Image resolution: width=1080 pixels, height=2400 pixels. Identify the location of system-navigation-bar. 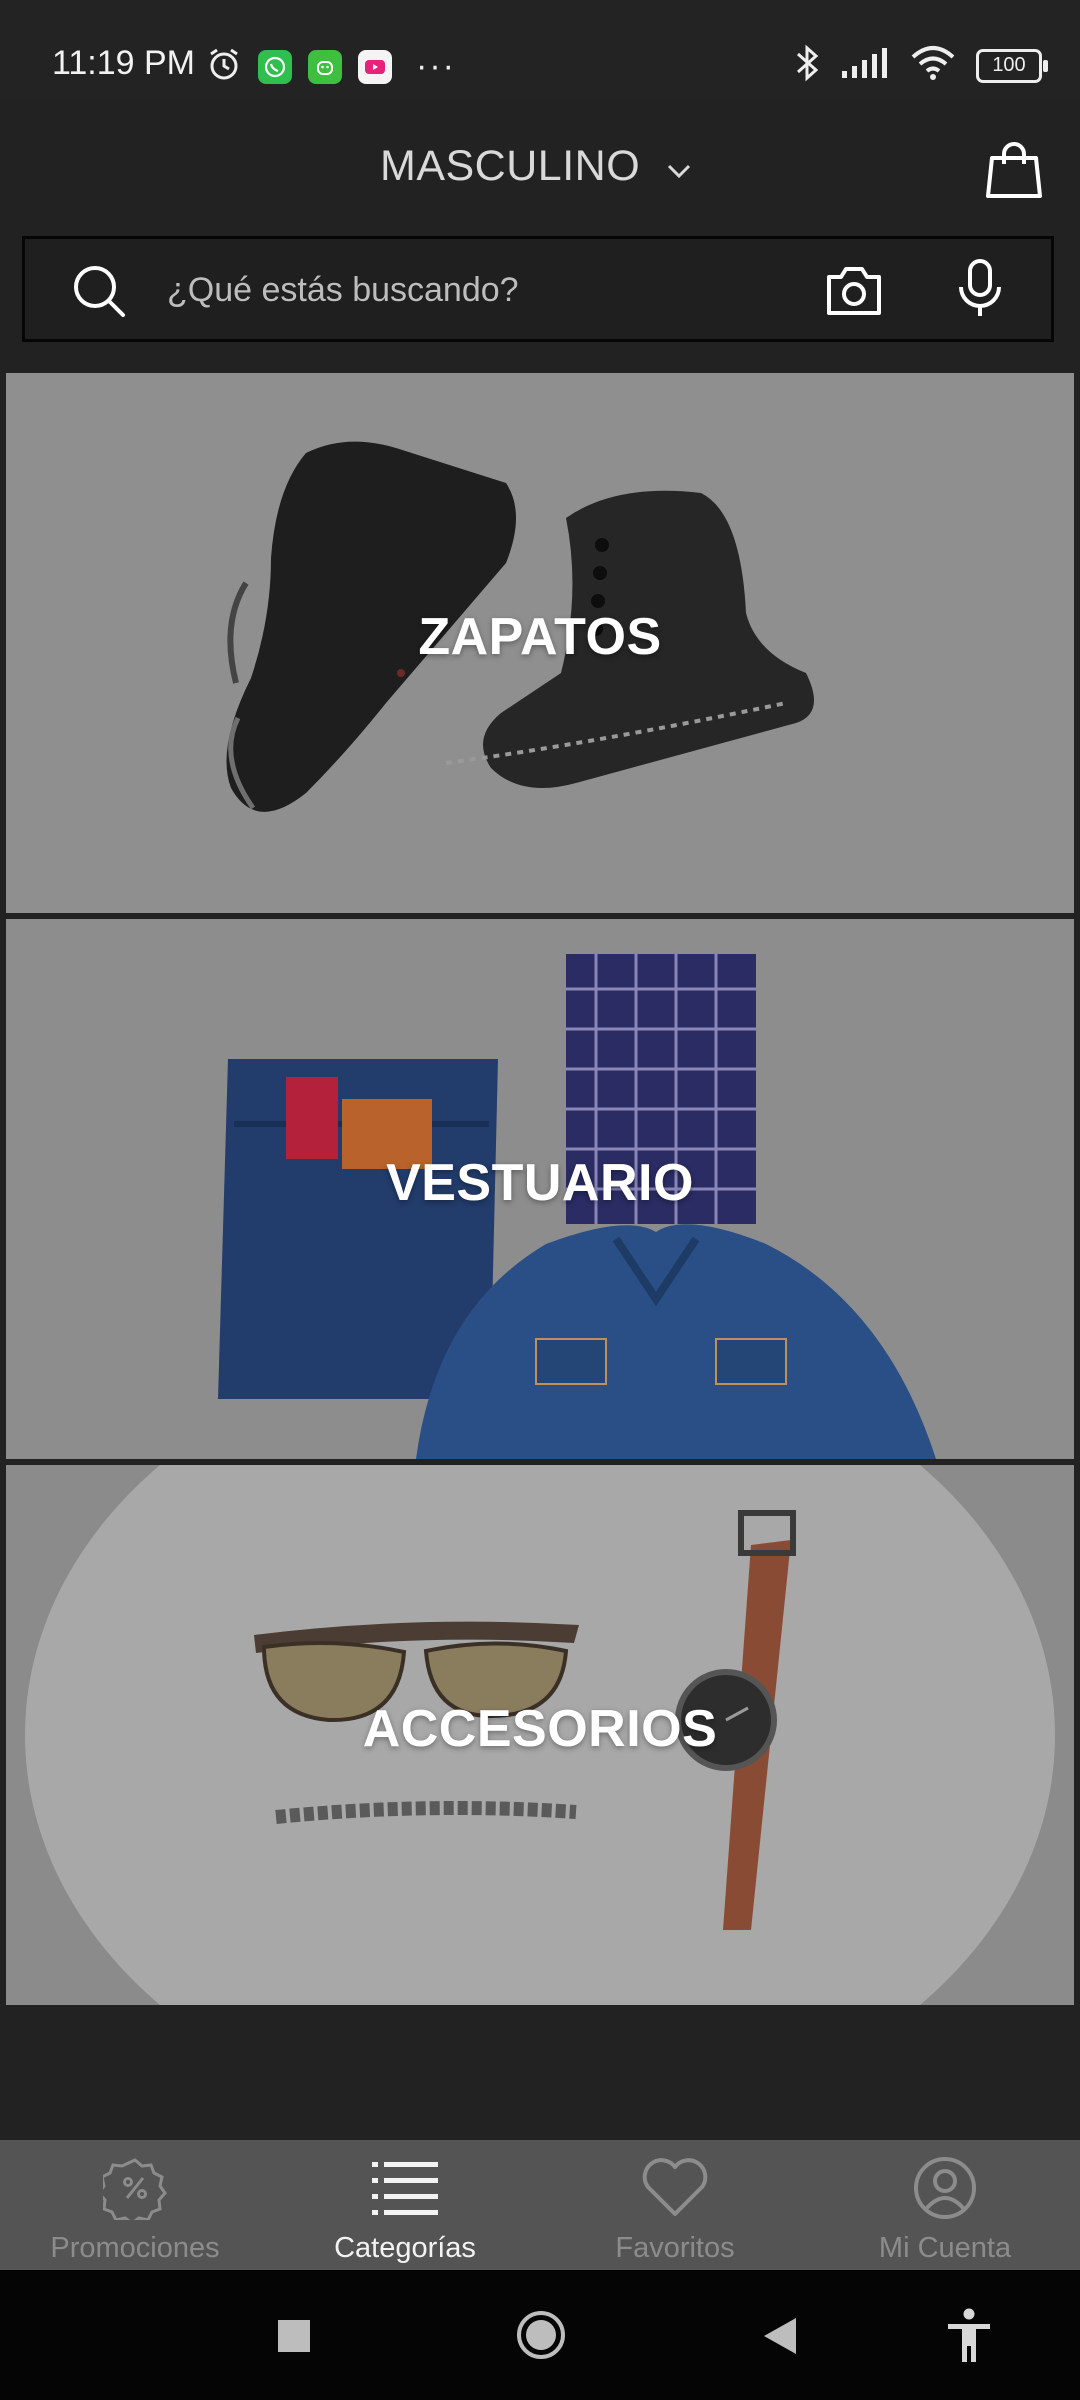
(540, 2335).